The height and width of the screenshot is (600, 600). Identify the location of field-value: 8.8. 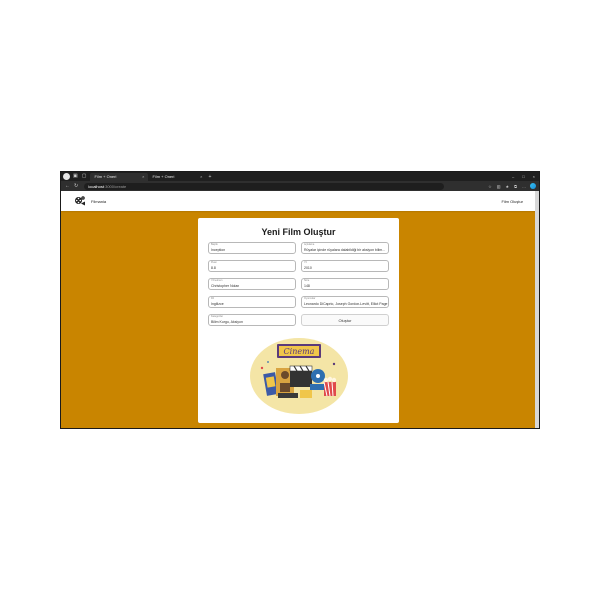
(213, 268).